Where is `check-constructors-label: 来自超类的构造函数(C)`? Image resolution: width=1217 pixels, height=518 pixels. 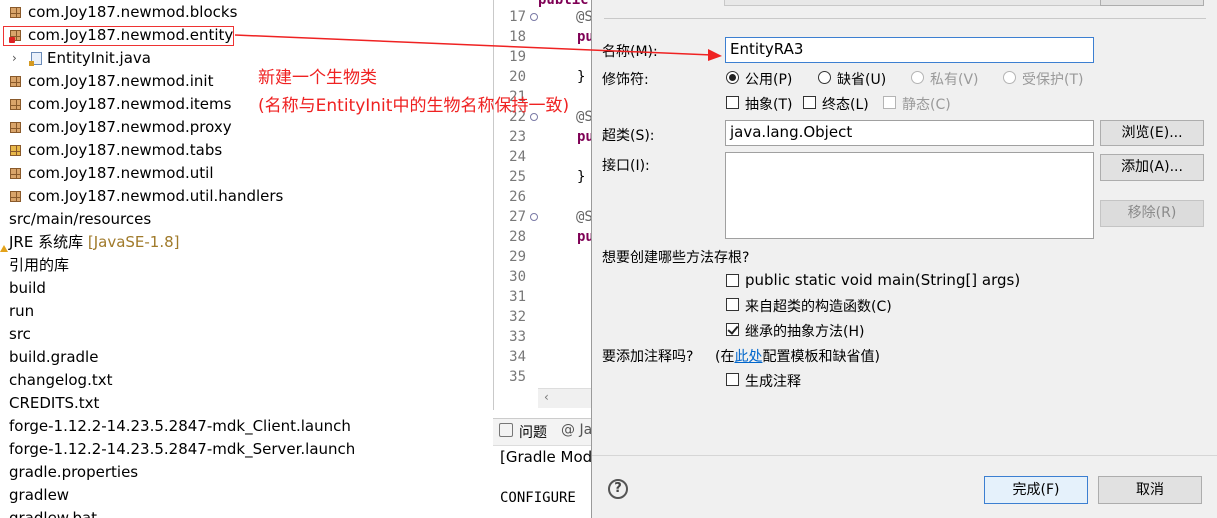 check-constructors-label: 来自超类的构造函数(C) is located at coordinates (818, 307).